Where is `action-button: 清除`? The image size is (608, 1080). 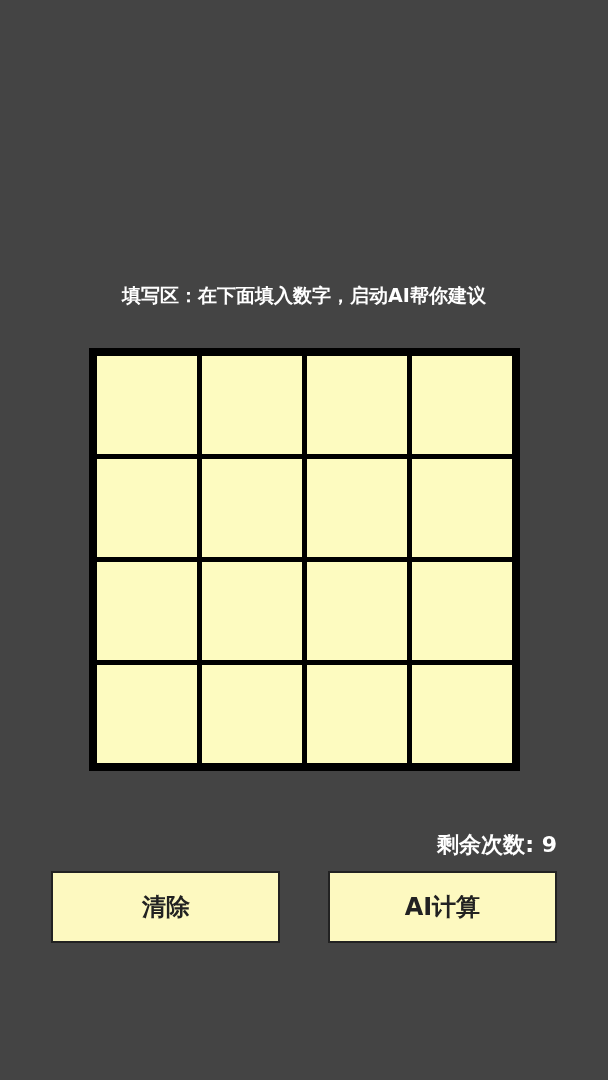
action-button: 清除 is located at coordinates (165, 907).